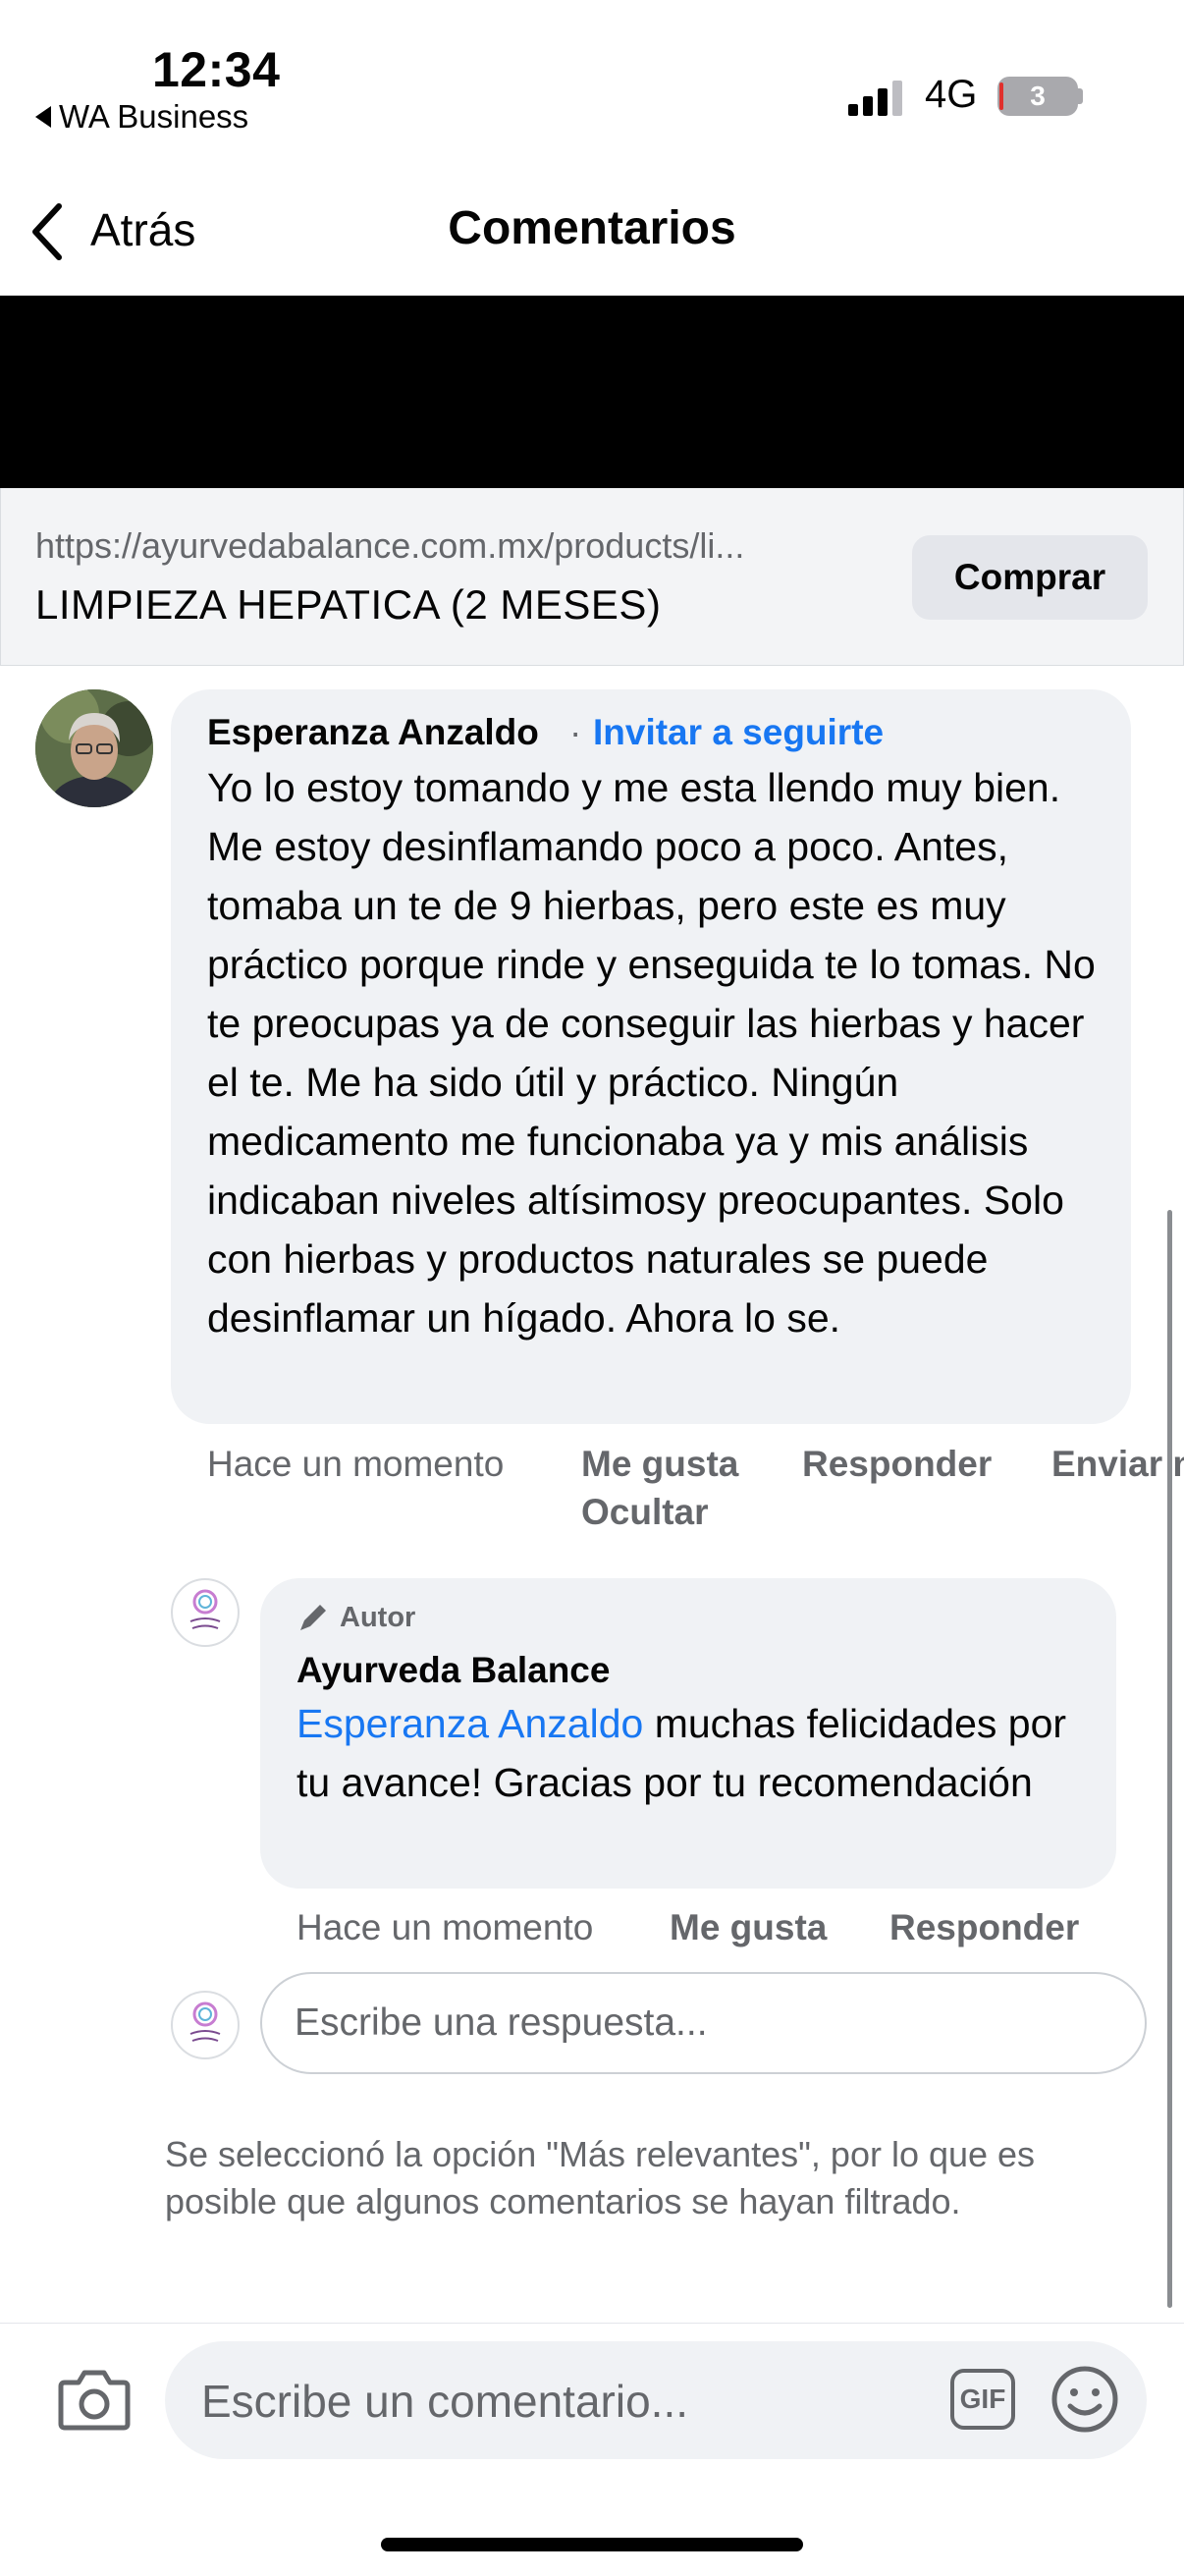  I want to click on back-app-label: WA Business, so click(154, 116).